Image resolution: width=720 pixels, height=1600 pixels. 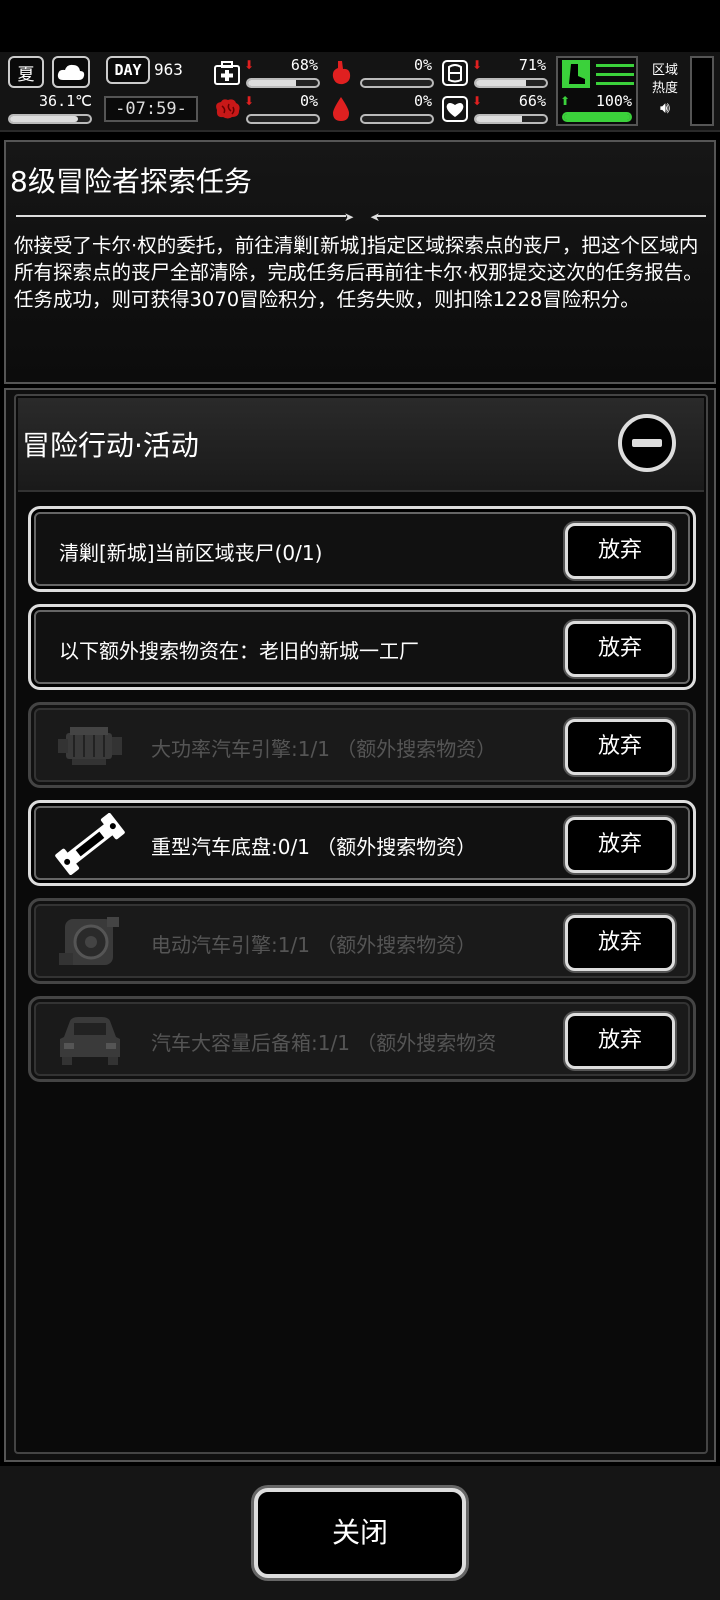 I want to click on sanity-stat: ⬇ 0%, so click(x=267, y=109).